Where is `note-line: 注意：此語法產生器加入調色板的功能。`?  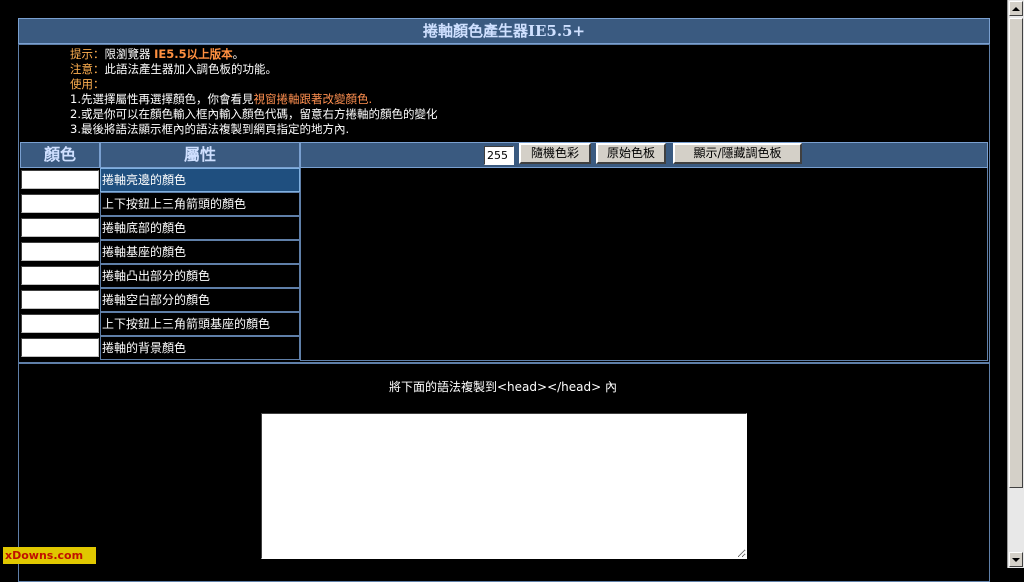
note-line: 注意：此語法產生器加入調色板的功能。 is located at coordinates (173, 69).